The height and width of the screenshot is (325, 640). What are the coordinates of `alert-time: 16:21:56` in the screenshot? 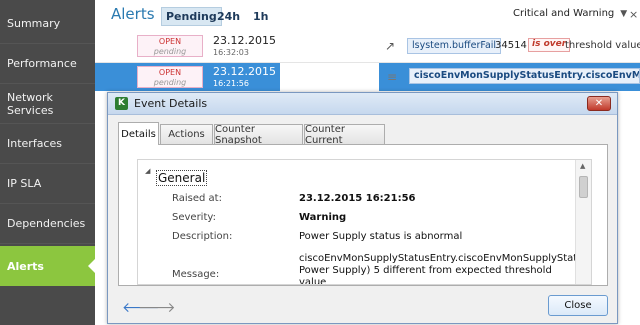 It's located at (231, 83).